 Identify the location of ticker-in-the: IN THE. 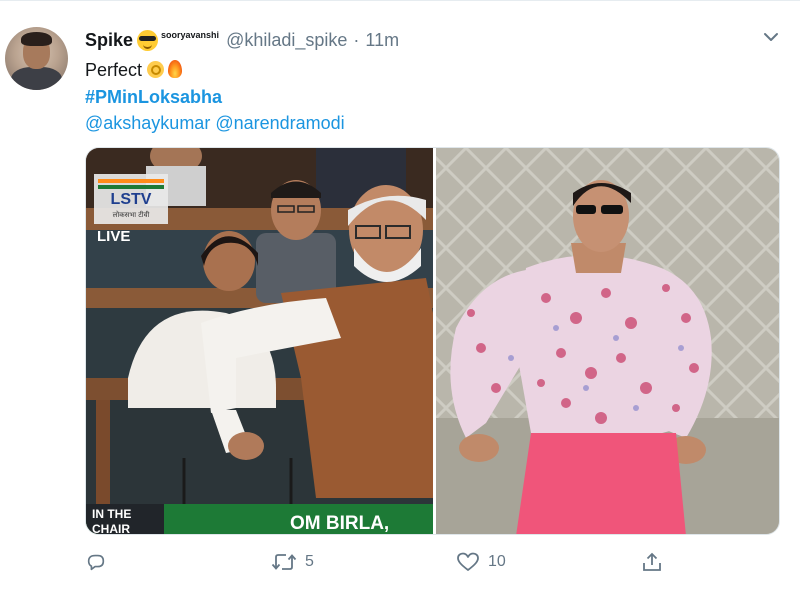
(111, 514).